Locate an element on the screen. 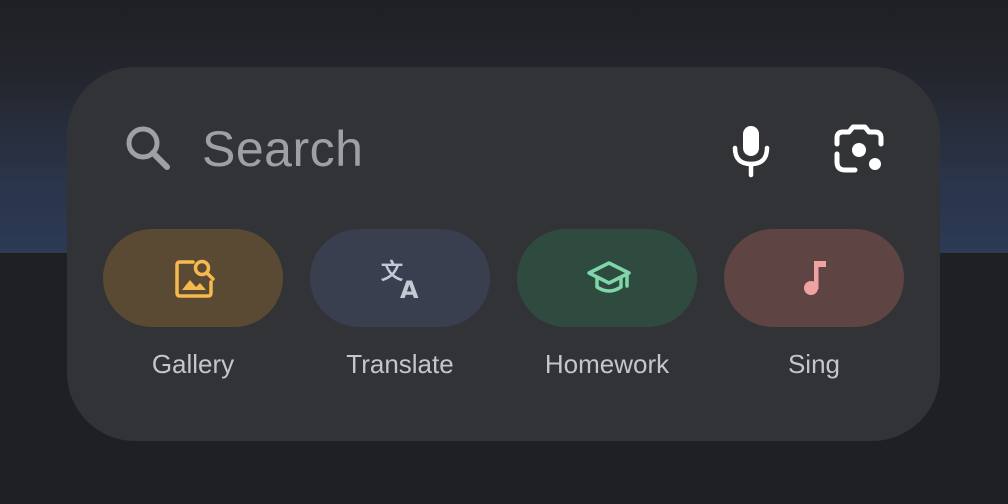 The height and width of the screenshot is (504, 1008). translate-icon: 文 A is located at coordinates (400, 279).